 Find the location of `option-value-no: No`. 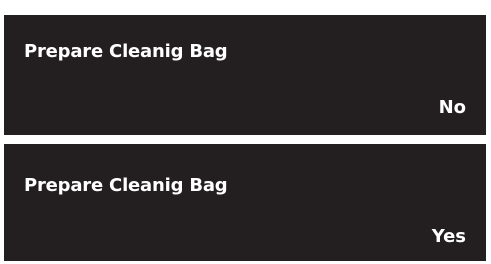

option-value-no: No is located at coordinates (452, 107).